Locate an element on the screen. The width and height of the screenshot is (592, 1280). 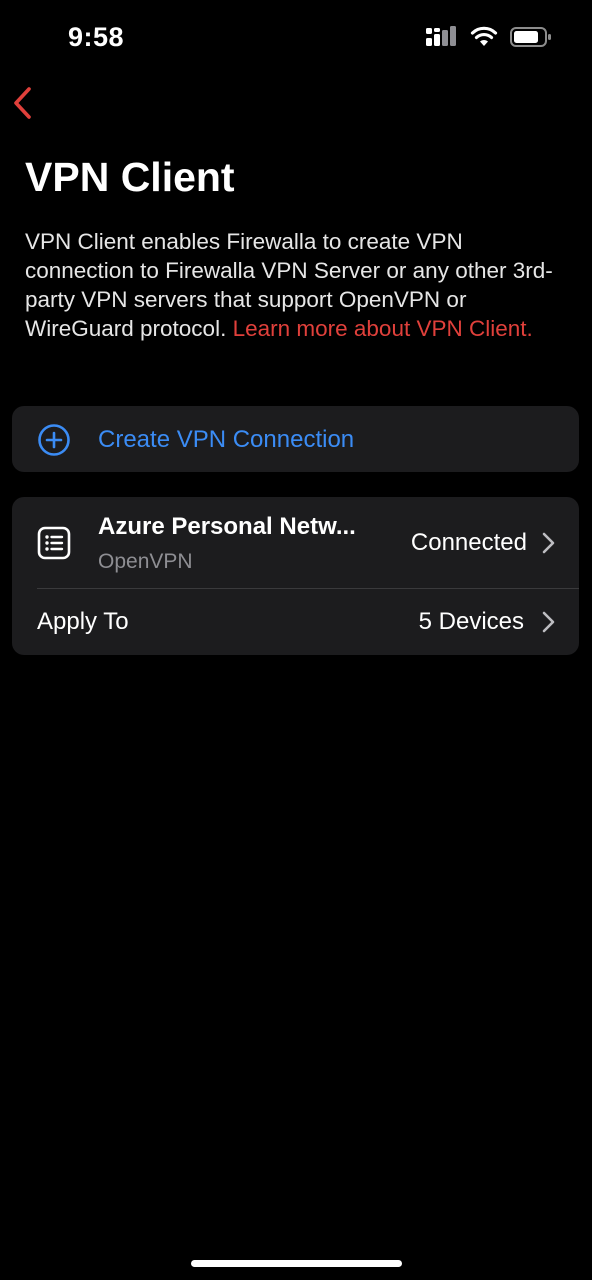
connection-type: OpenVPN is located at coordinates (145, 561).